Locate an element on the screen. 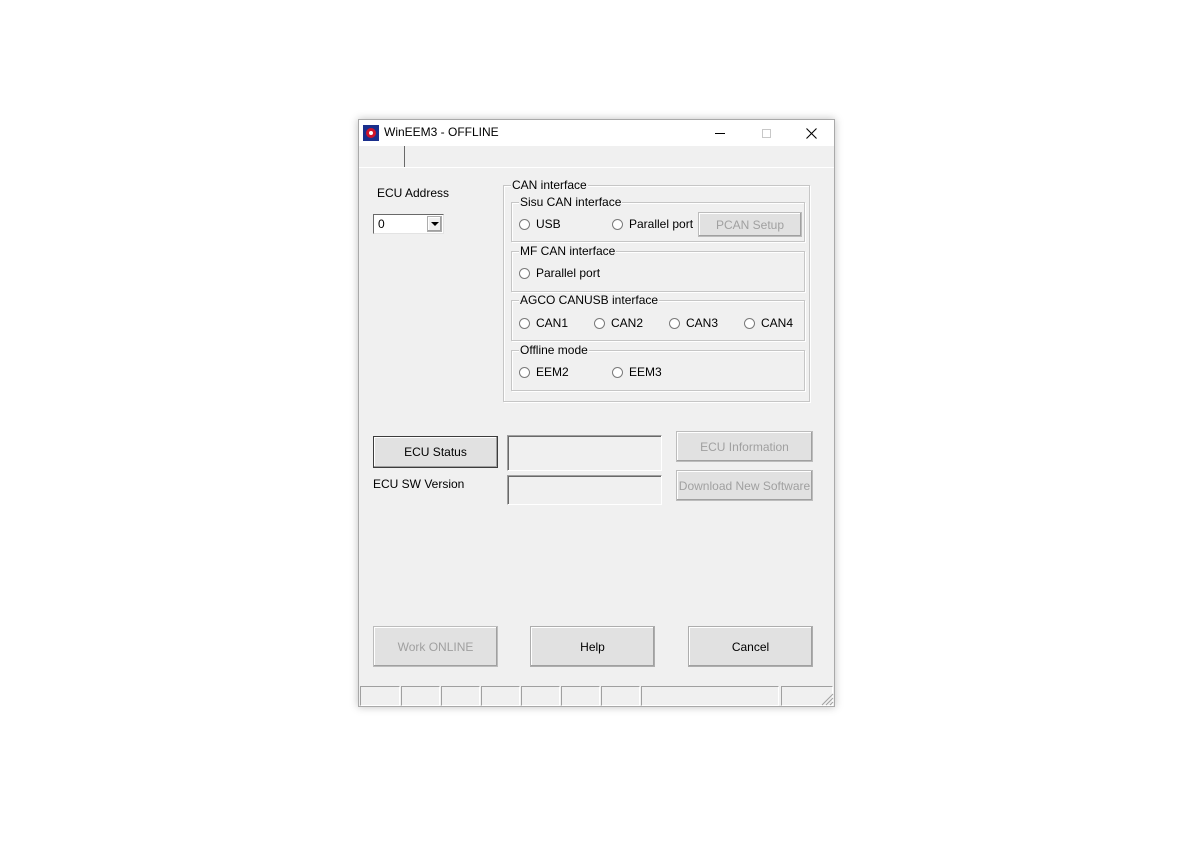 Image resolution: width=1188 pixels, height=841 pixels. mf-can-title: MF CAN interface is located at coordinates (568, 251).